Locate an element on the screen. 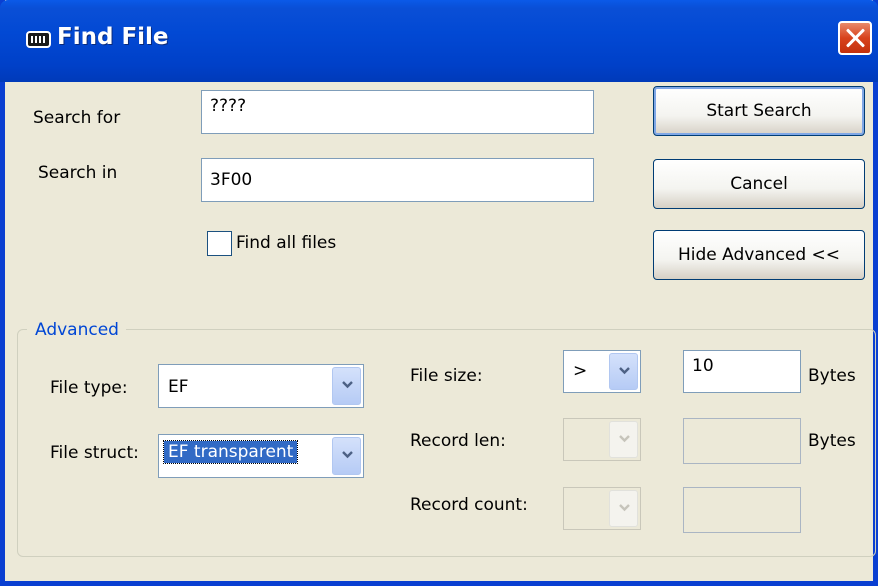 This screenshot has height=586, width=878. start-search-button: Start Search is located at coordinates (759, 111).